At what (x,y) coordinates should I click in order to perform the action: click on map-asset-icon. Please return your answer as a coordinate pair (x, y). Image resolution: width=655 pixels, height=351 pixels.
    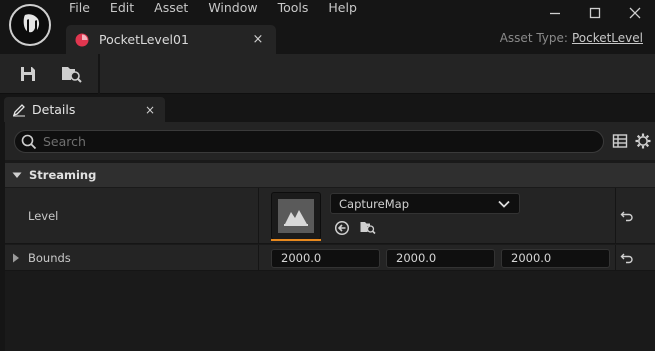
    Looking at the image, I should click on (296, 218).